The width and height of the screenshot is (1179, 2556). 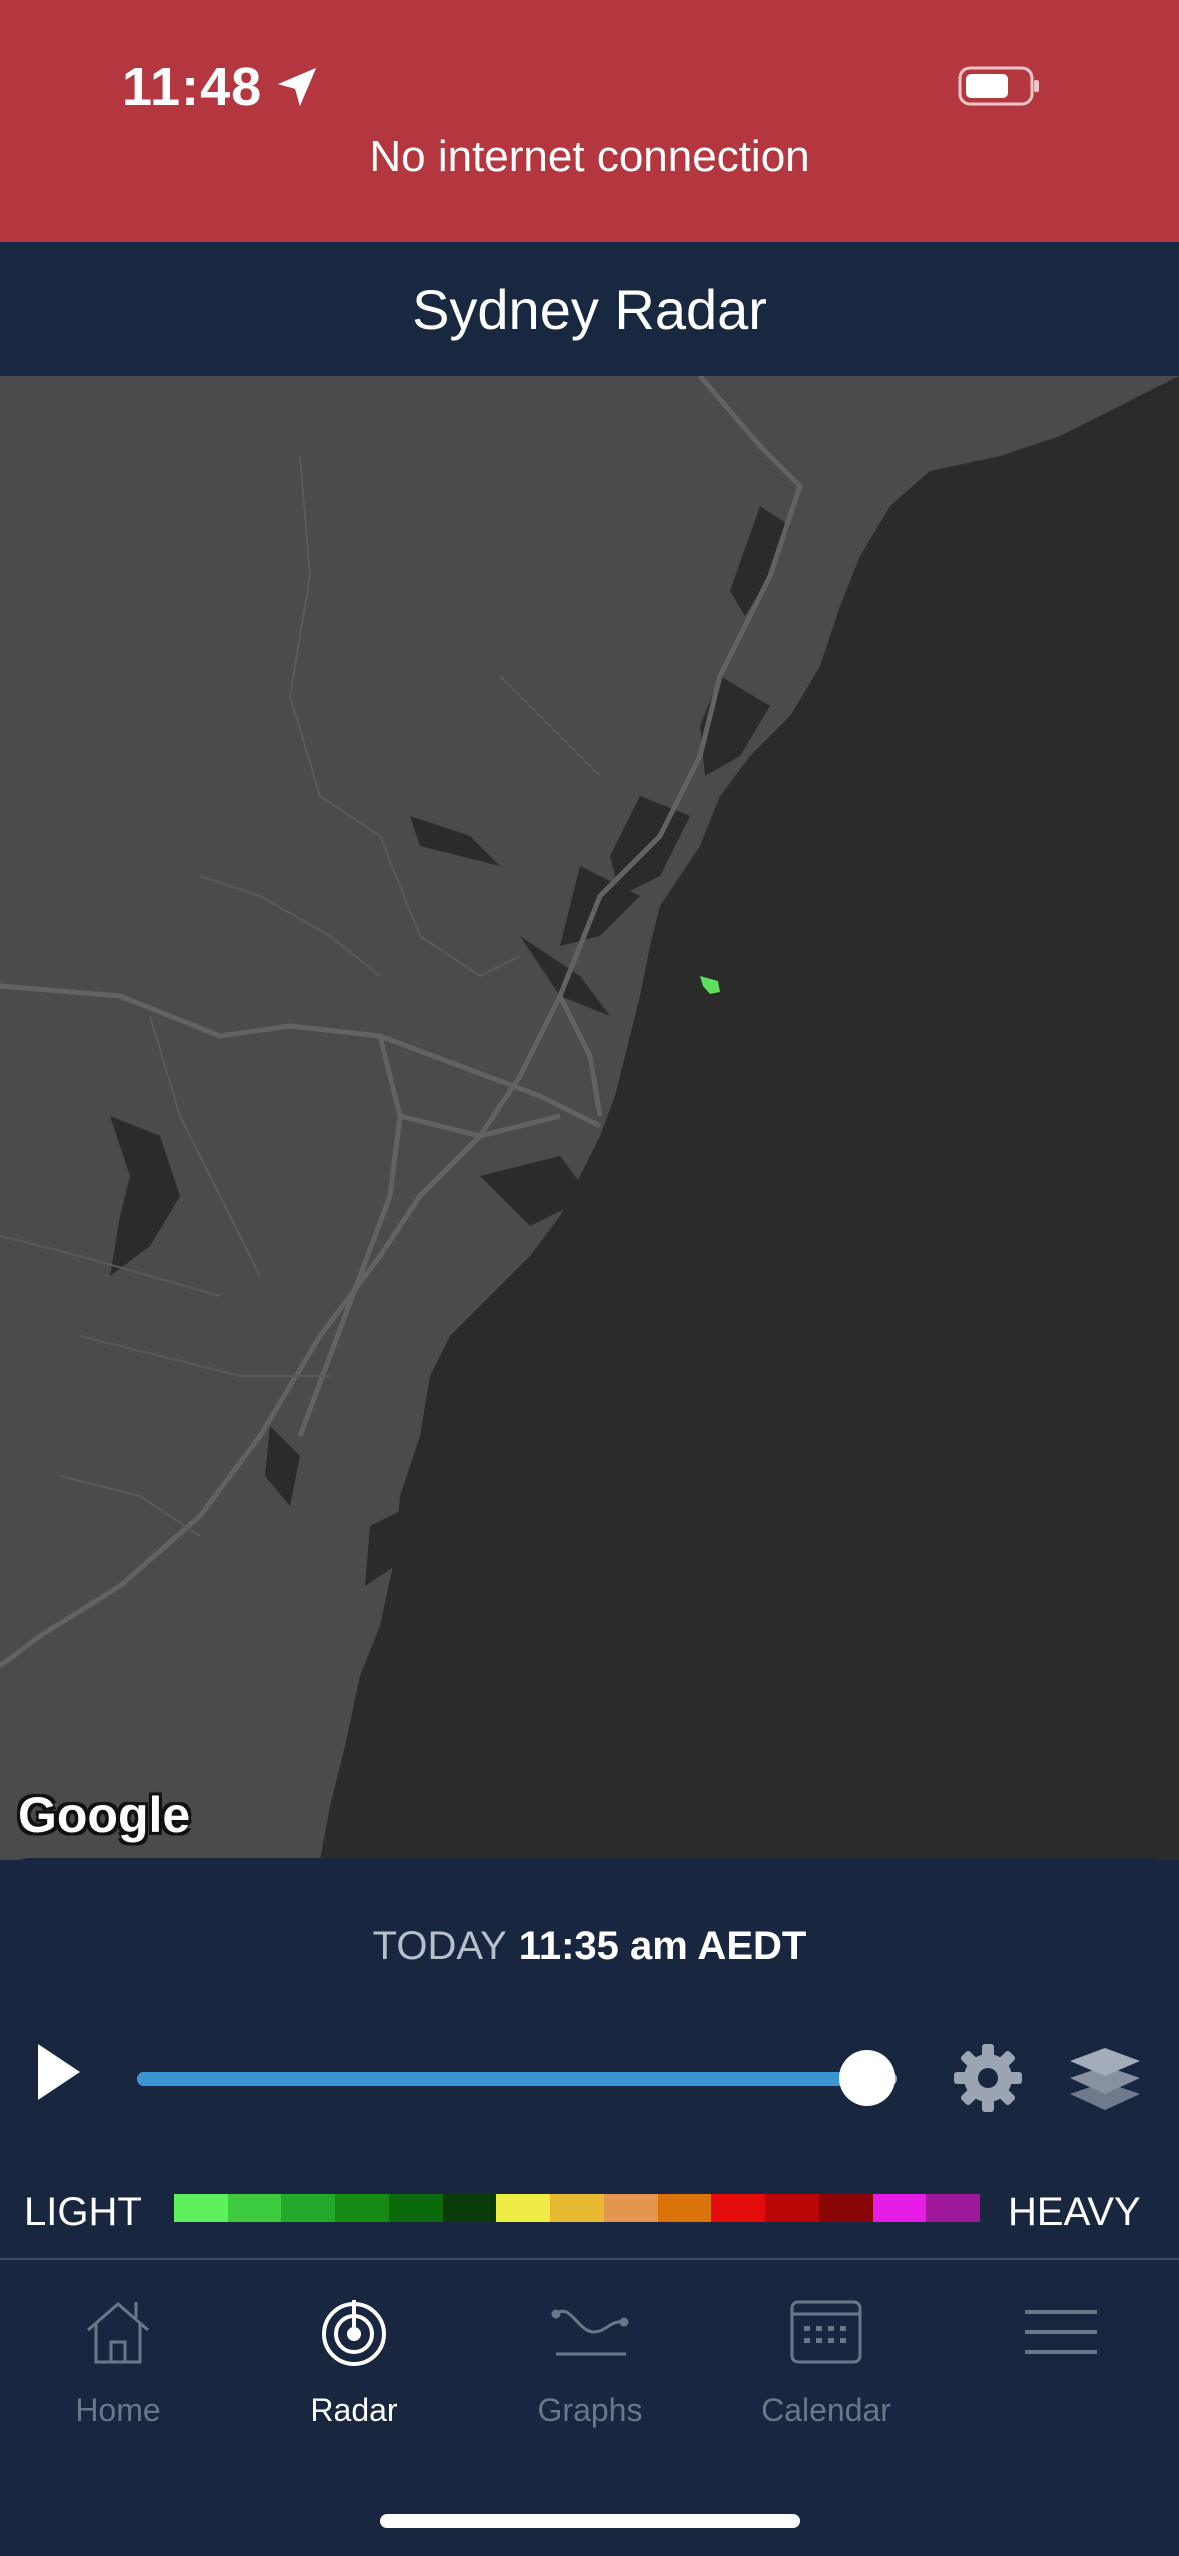 I want to click on tab-graphs-label: Graphs, so click(x=590, y=2410).